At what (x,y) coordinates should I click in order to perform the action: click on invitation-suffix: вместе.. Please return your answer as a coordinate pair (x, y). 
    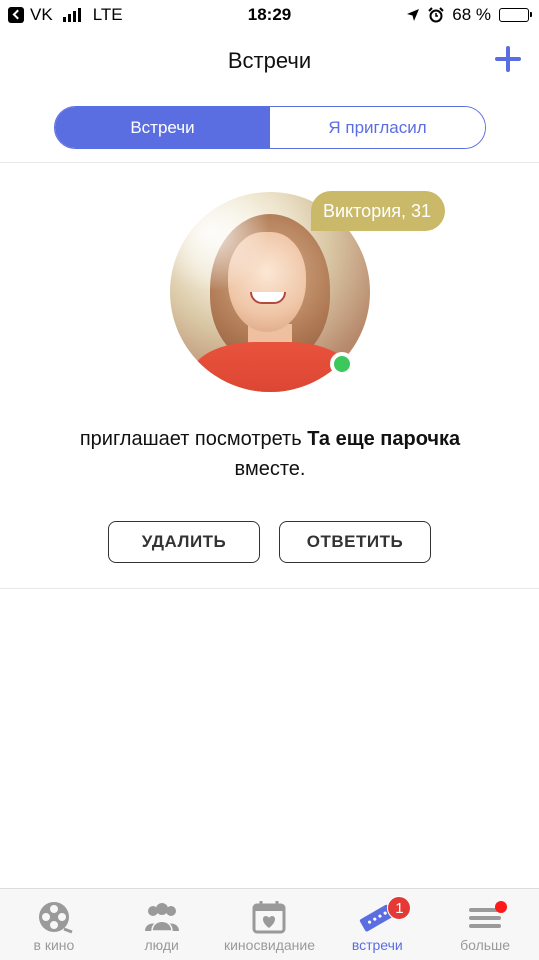
    Looking at the image, I should click on (270, 469).